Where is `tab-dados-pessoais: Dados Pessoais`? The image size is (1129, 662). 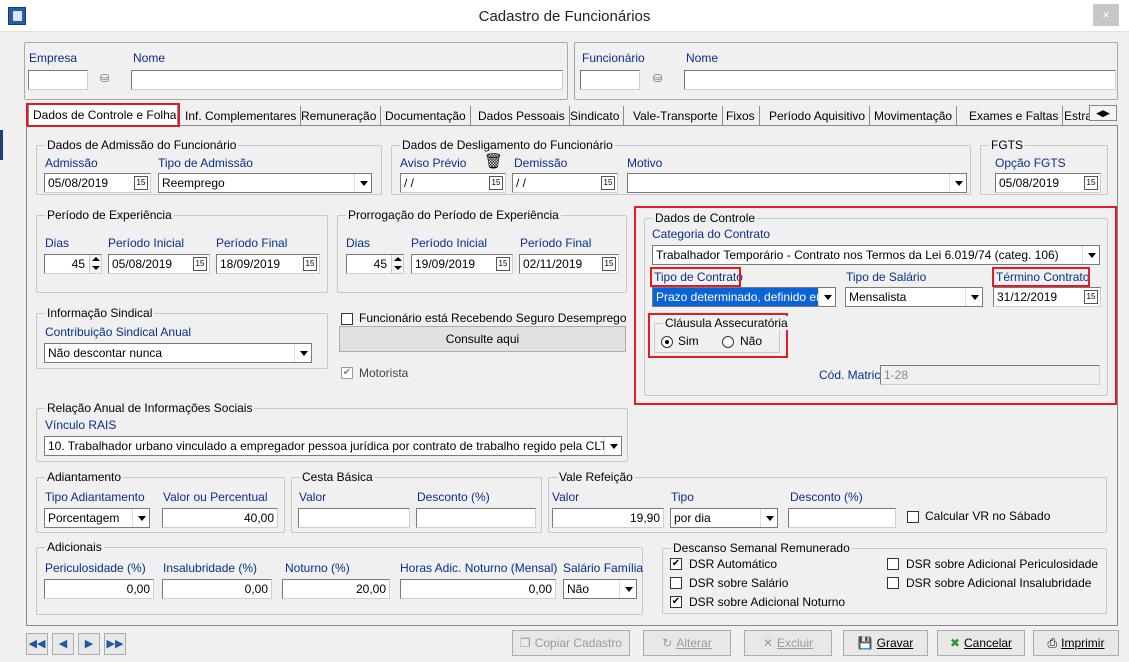 tab-dados-pessoais: Dados Pessoais is located at coordinates (522, 116).